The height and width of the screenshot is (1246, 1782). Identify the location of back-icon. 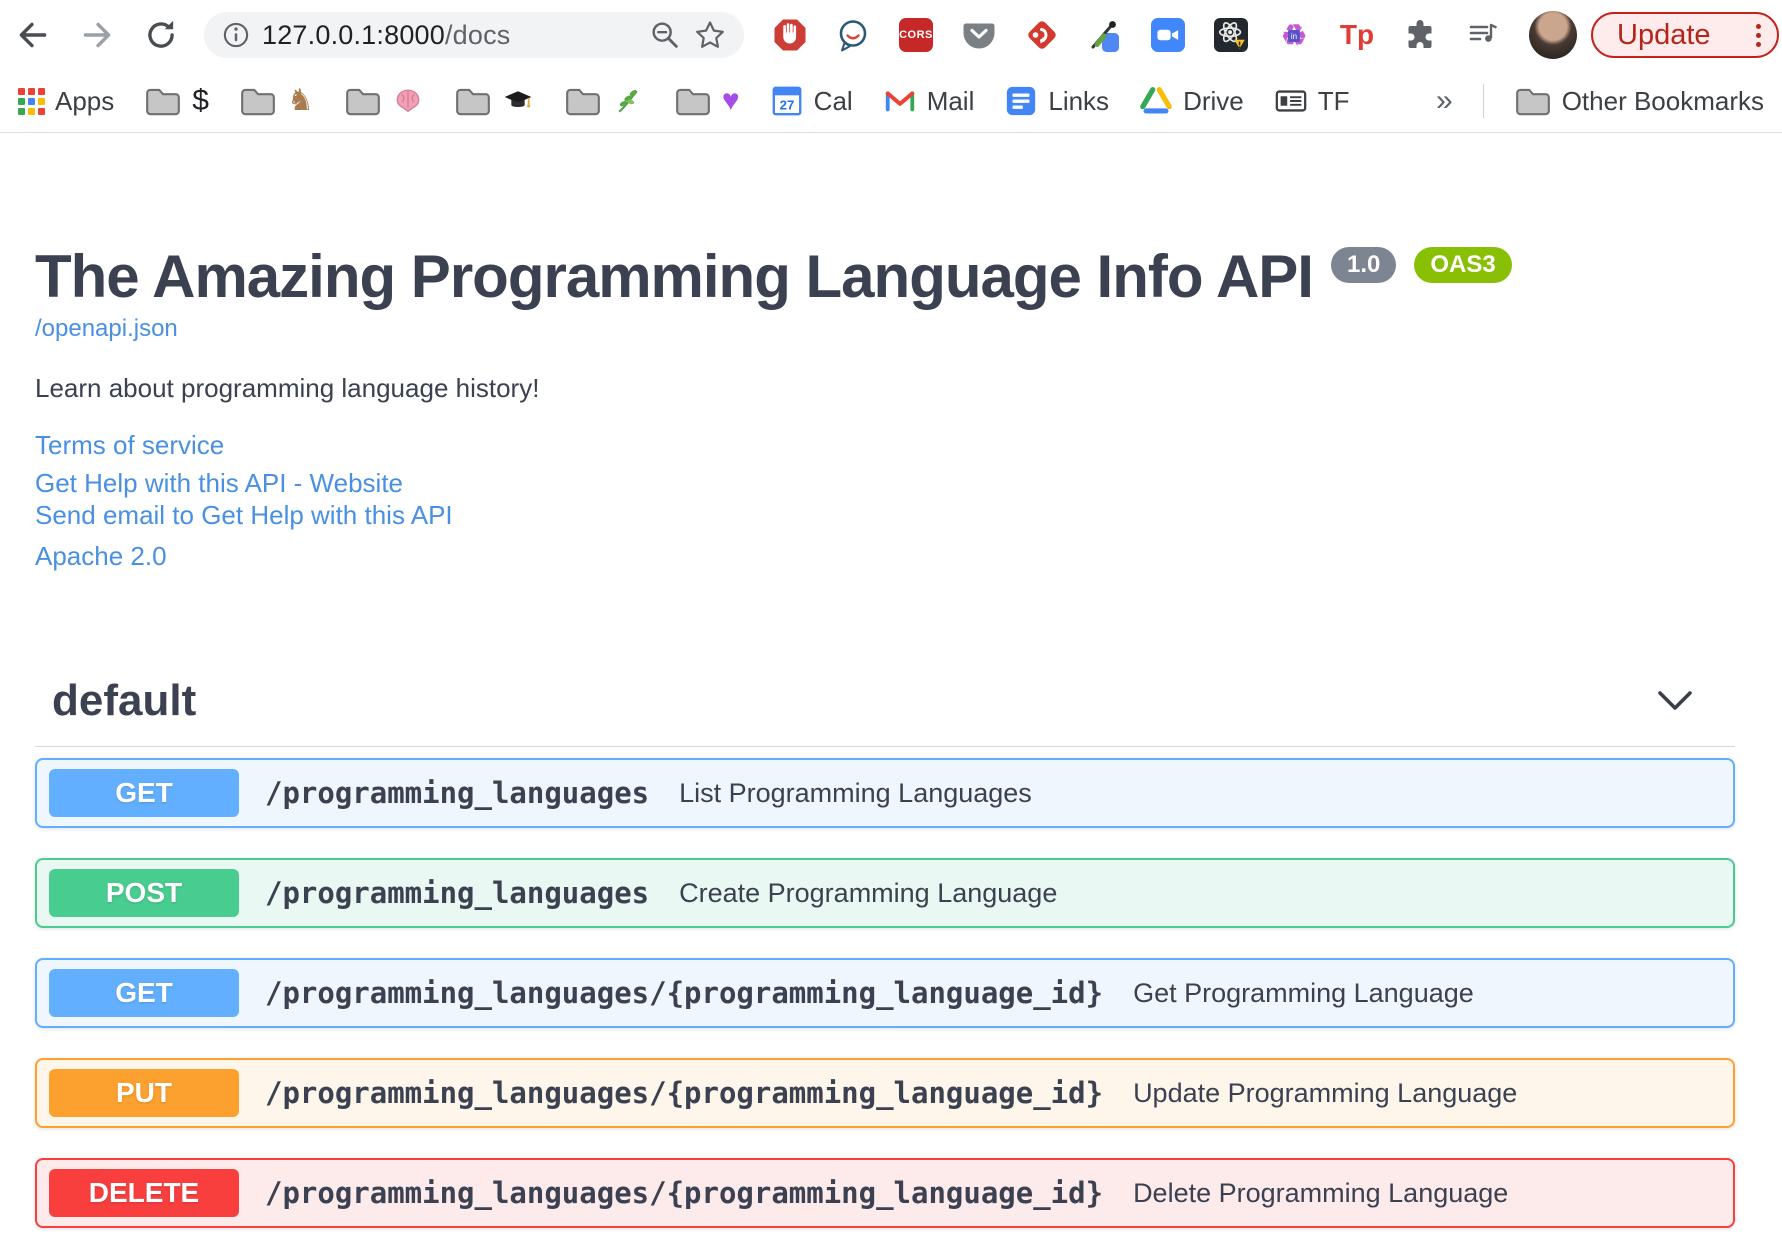
(33, 35).